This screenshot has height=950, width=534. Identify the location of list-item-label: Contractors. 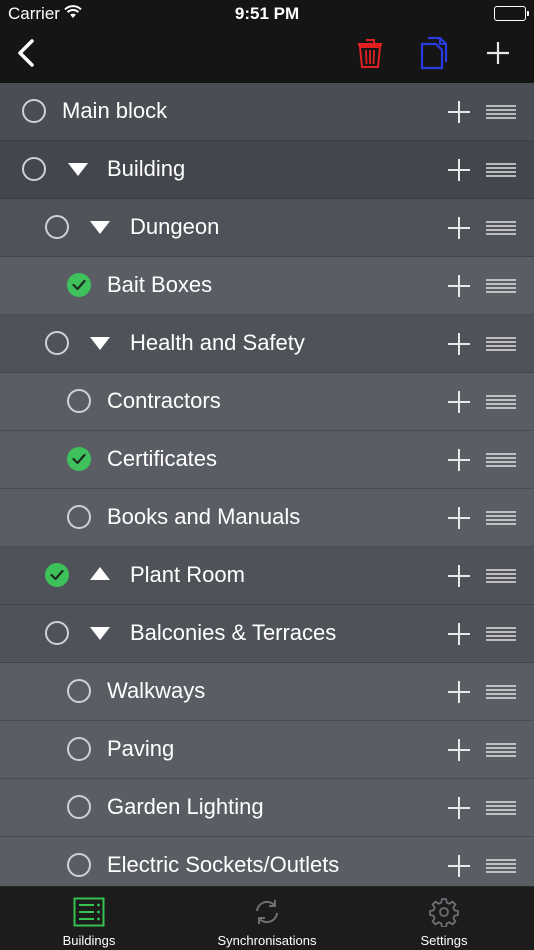
(164, 400).